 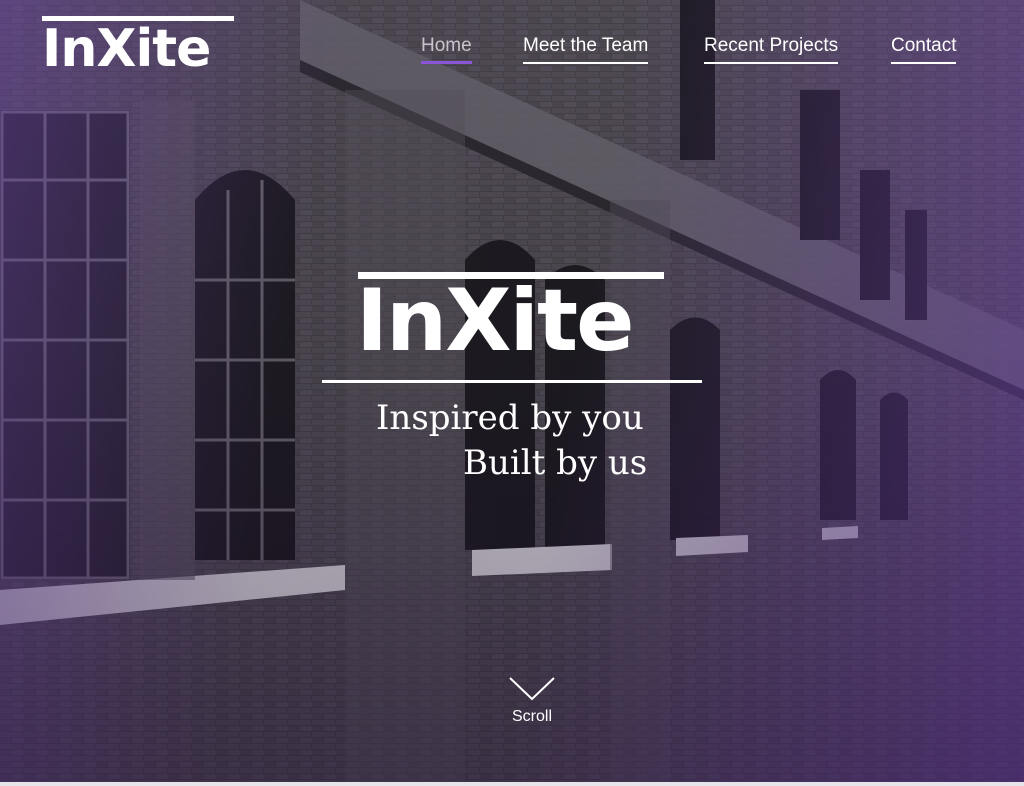 I want to click on hero-logo: InXite, so click(x=512, y=329).